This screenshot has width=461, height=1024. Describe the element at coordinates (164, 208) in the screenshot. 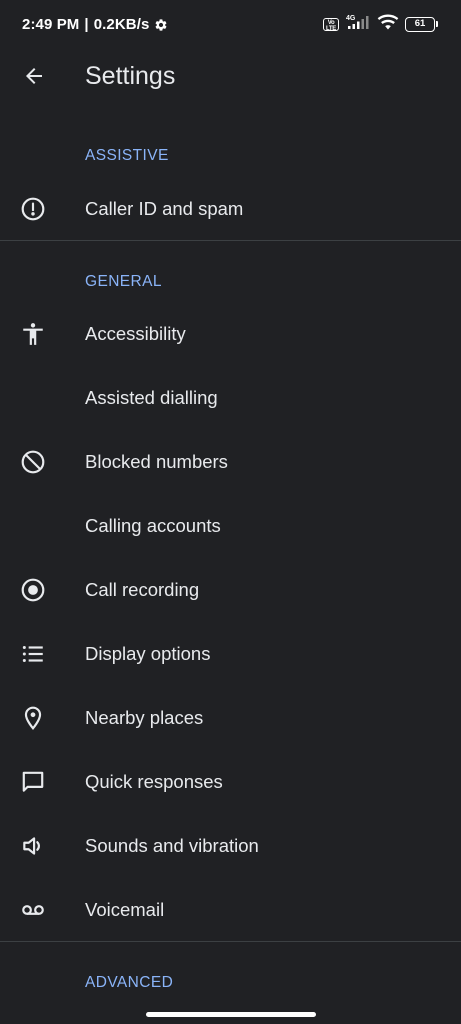

I see `settings-item-label: Caller ID and spam` at that location.